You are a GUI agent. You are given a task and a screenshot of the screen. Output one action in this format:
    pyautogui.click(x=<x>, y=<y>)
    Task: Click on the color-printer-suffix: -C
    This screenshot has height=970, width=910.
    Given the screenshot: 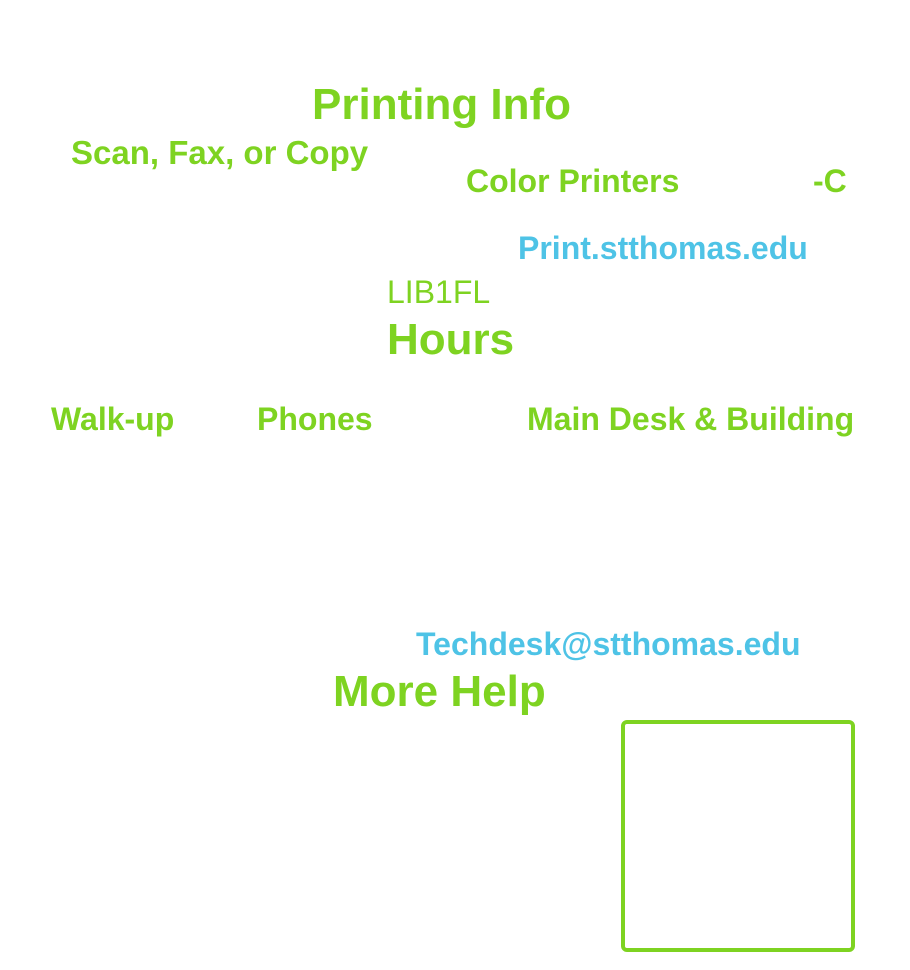 What is the action you would take?
    pyautogui.click(x=830, y=181)
    